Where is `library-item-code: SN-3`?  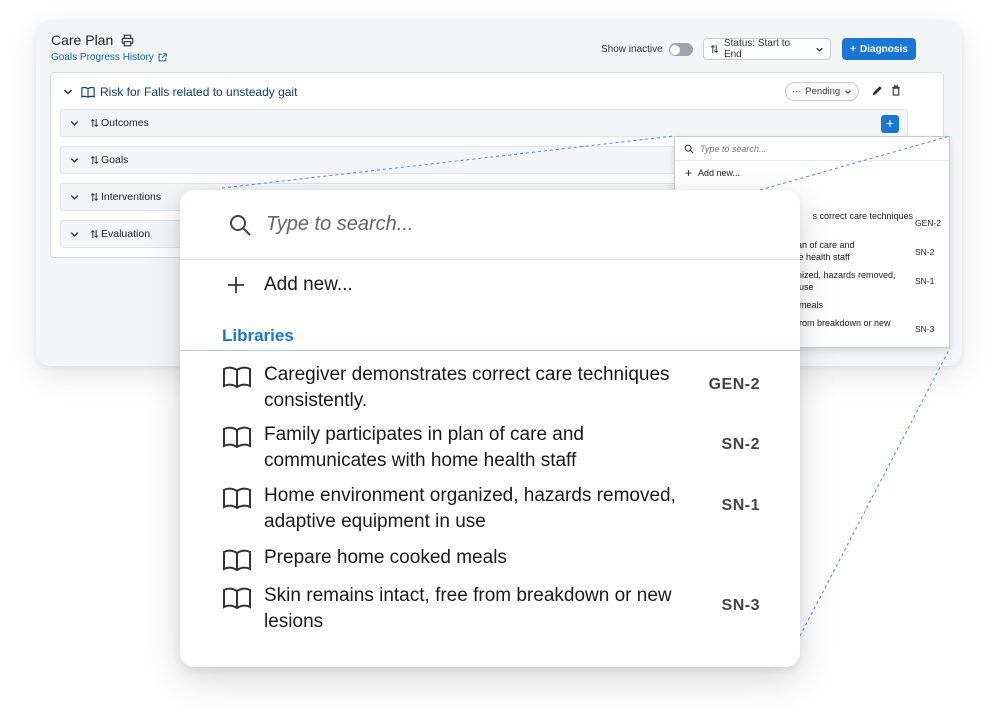
library-item-code: SN-3 is located at coordinates (740, 605).